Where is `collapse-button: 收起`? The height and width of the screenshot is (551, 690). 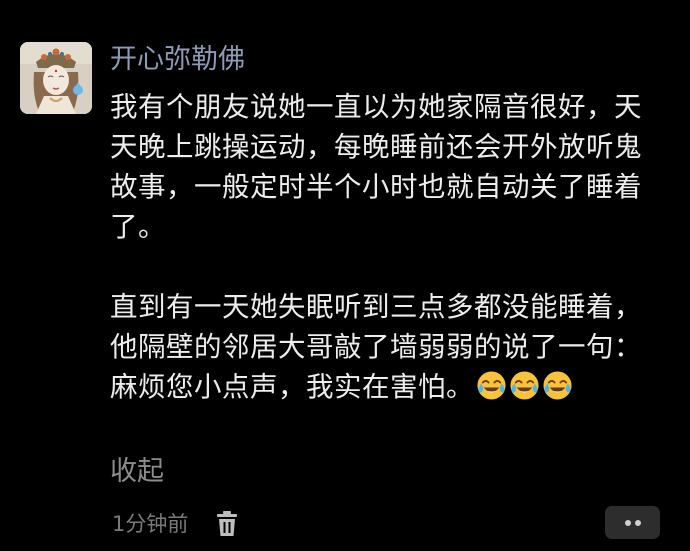 collapse-button: 收起 is located at coordinates (137, 472).